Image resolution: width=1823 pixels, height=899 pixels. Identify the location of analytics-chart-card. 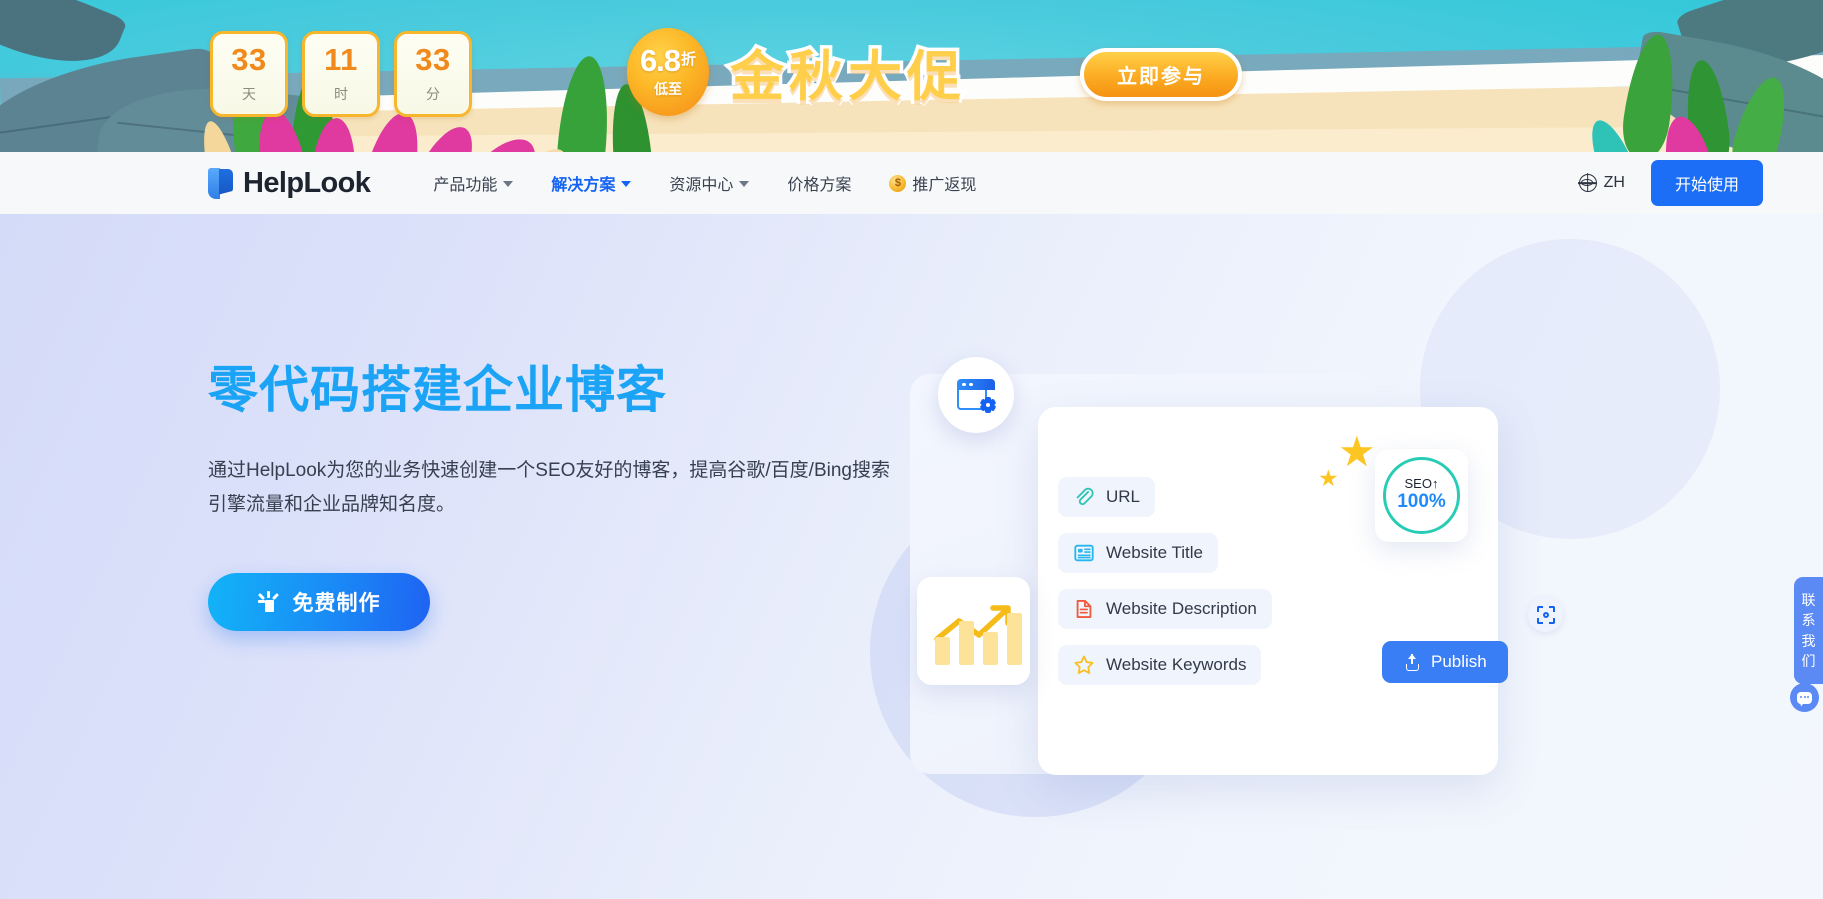
(973, 631).